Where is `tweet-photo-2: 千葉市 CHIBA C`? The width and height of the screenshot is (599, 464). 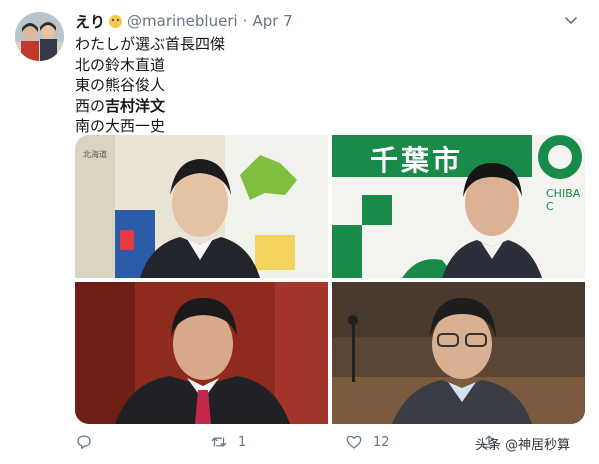 tweet-photo-2: 千葉市 CHIBA C is located at coordinates (458, 206).